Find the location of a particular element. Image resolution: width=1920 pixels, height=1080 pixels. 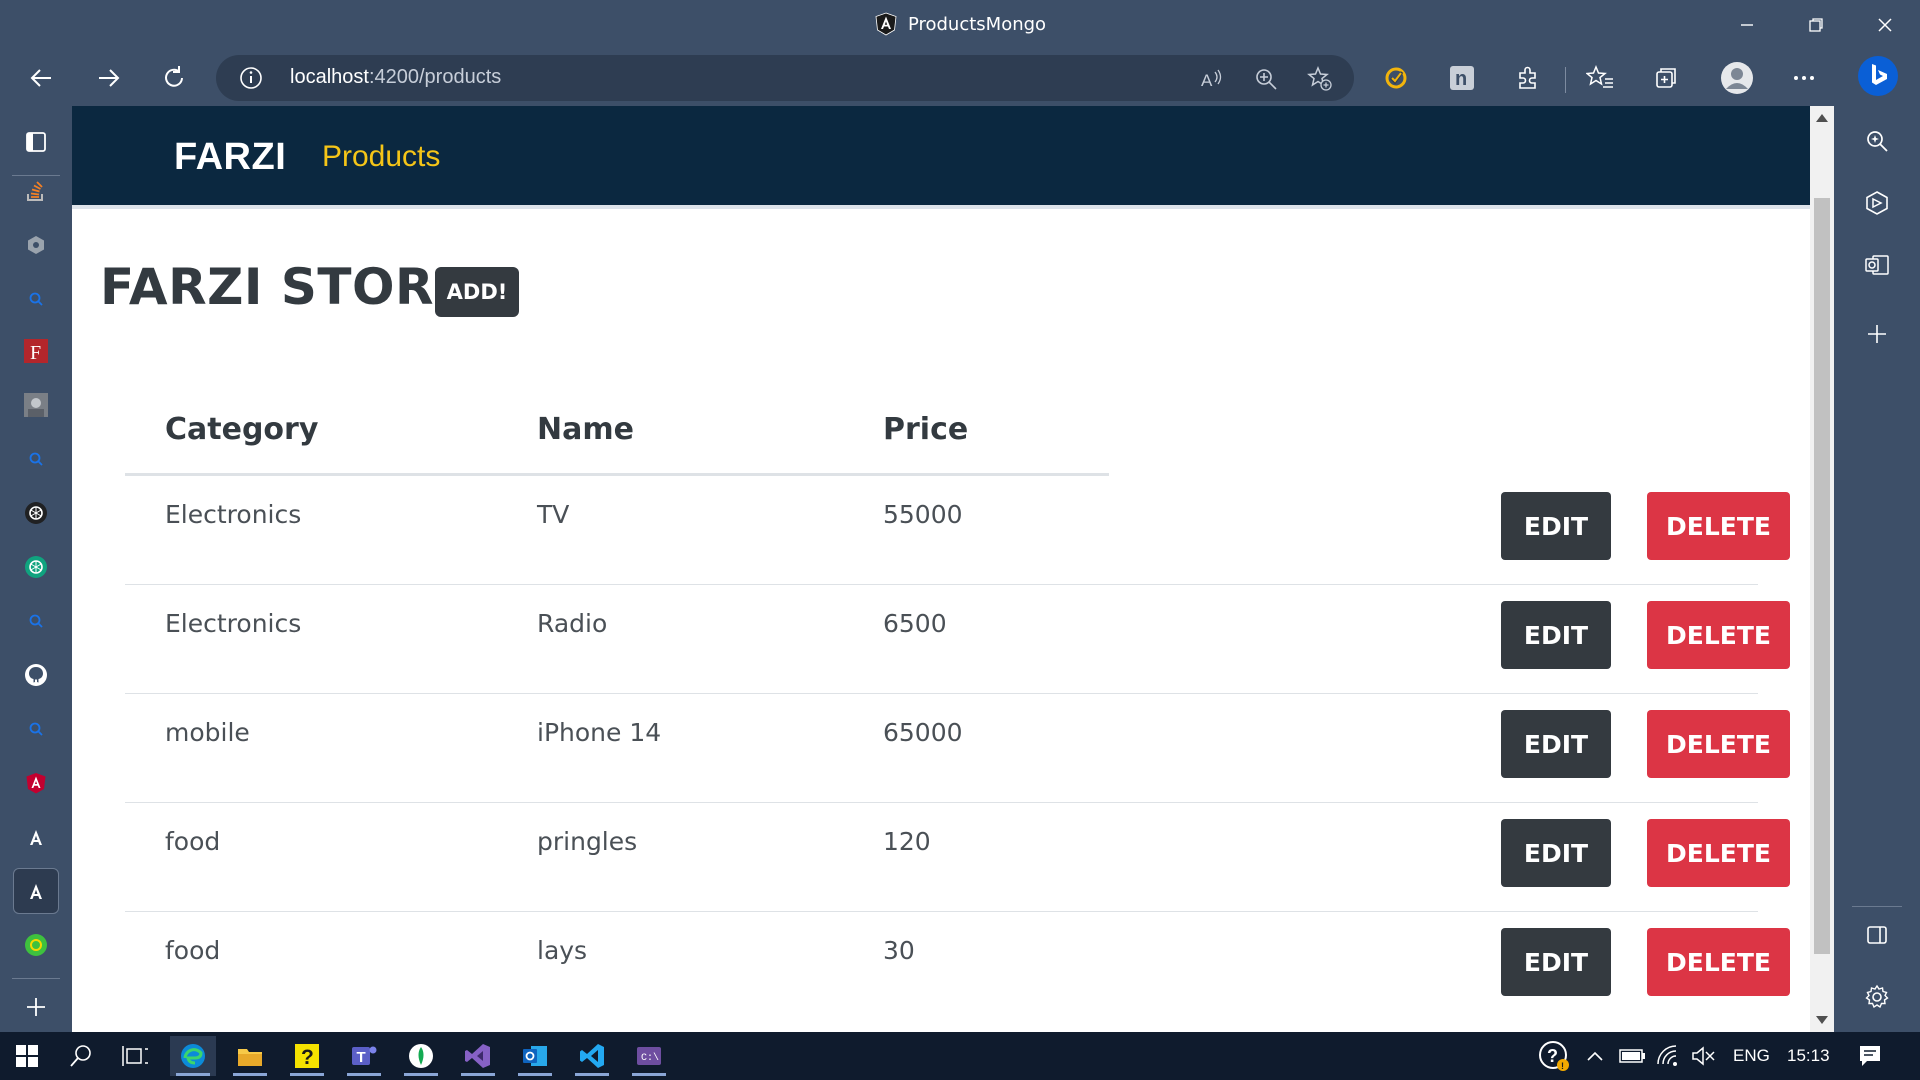

read-aloud-button: A is located at coordinates (1212, 79).